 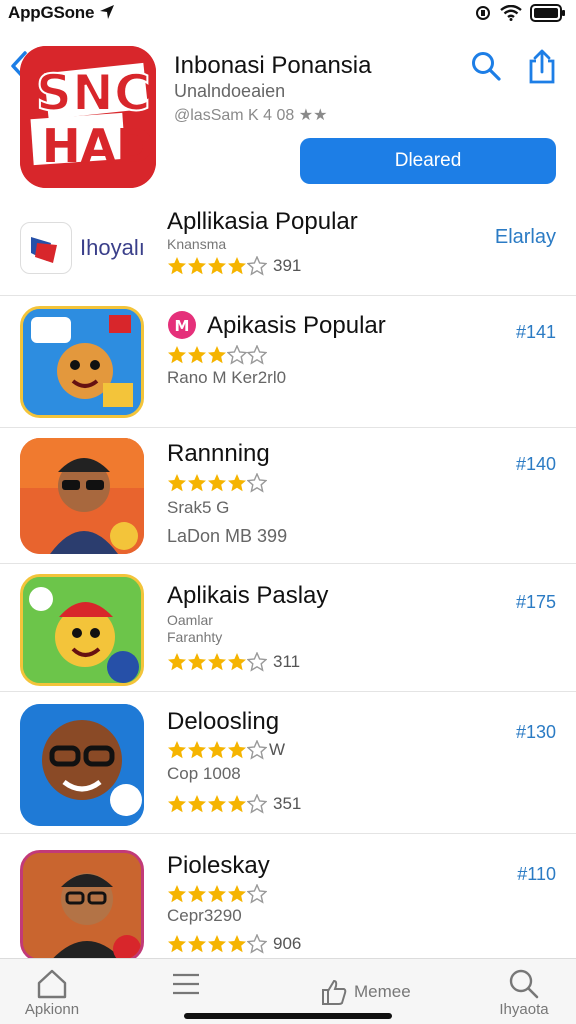 I want to click on featured-app-logo: SNC HAD, so click(x=88, y=117).